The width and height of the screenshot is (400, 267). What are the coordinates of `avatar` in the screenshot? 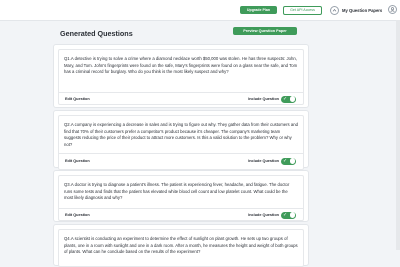 It's located at (392, 9).